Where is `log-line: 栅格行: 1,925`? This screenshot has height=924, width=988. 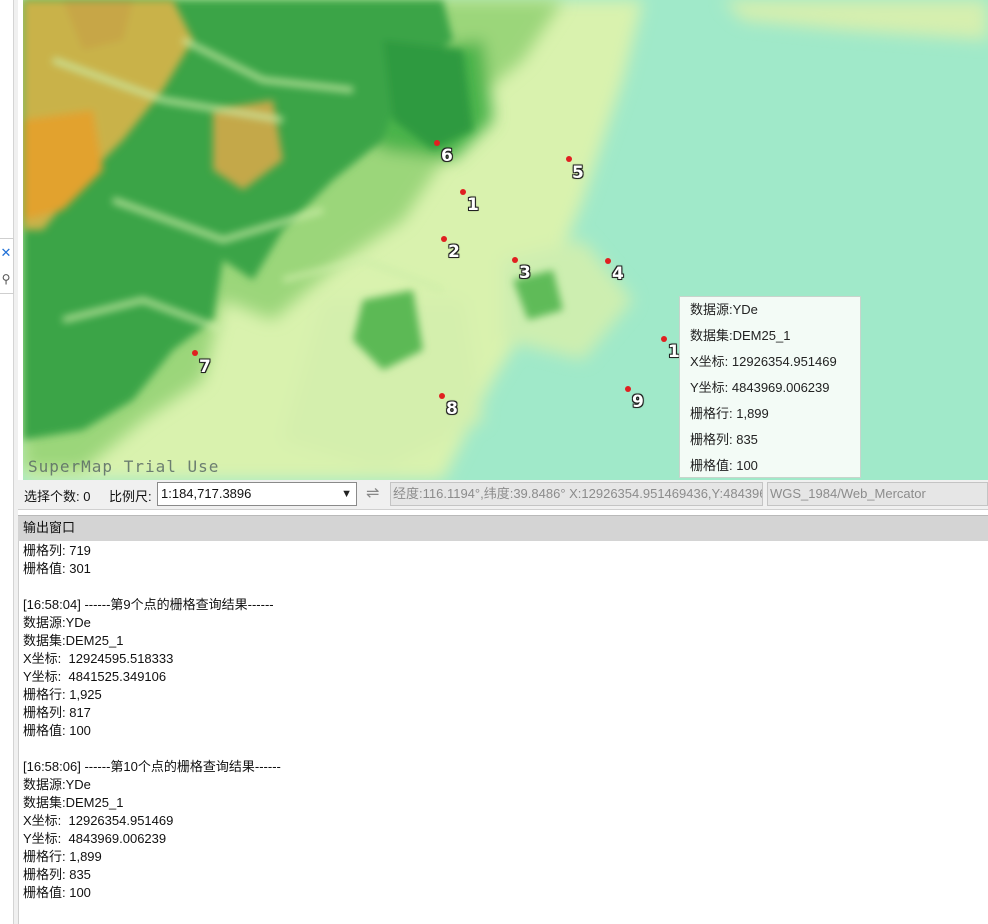
log-line: 栅格行: 1,925 is located at coordinates (62, 694).